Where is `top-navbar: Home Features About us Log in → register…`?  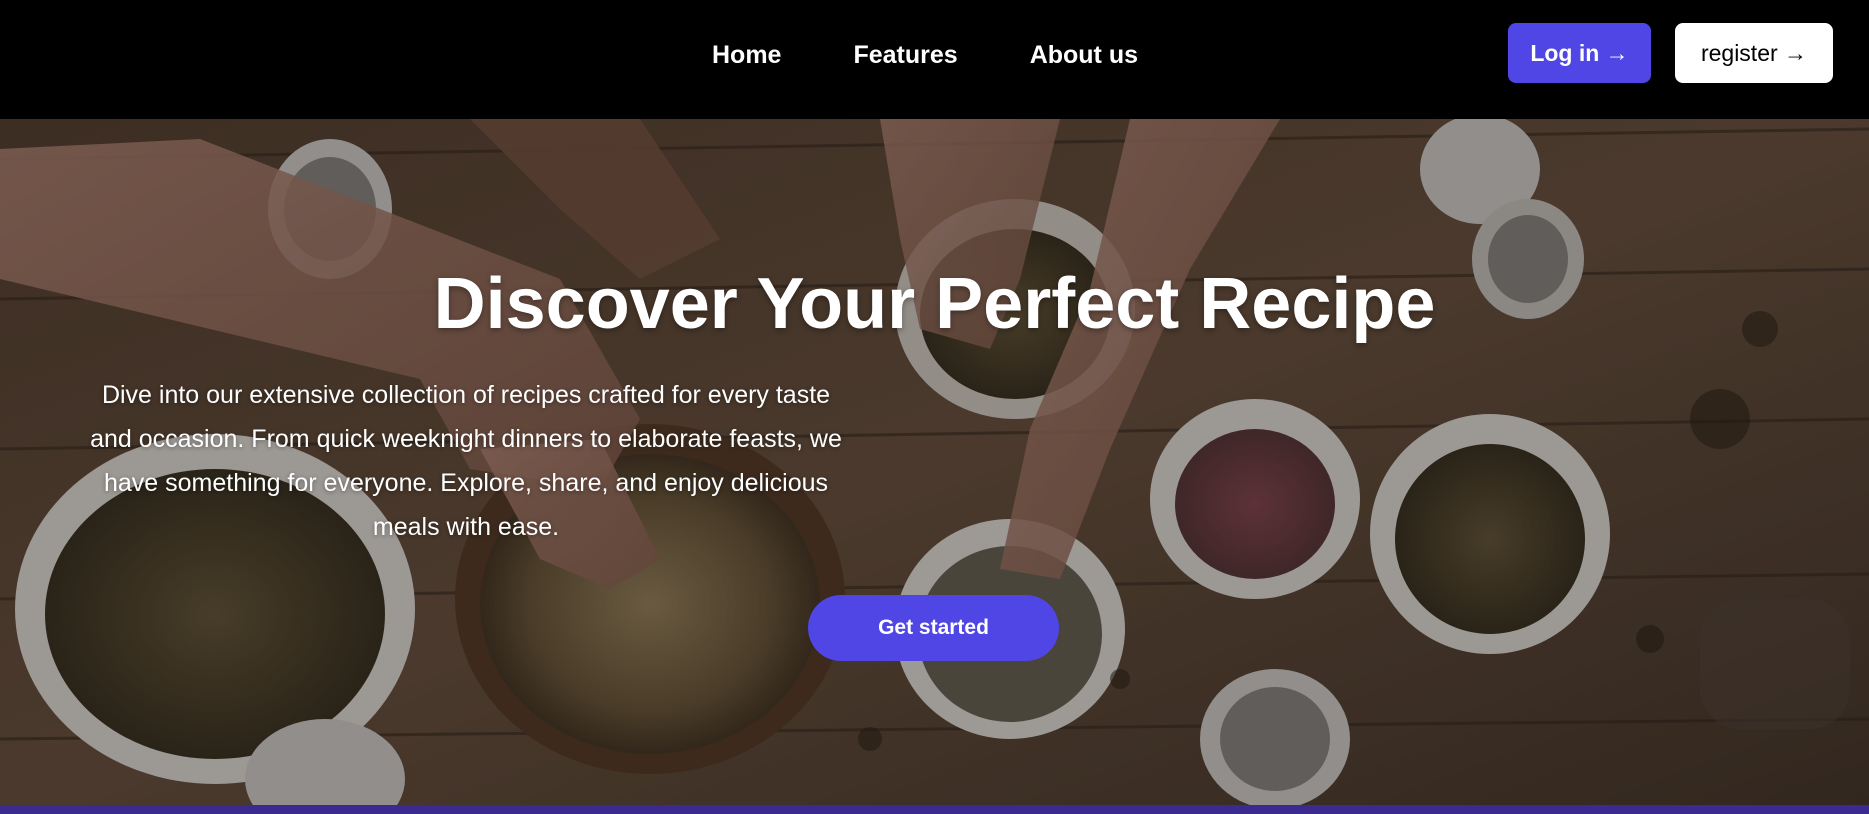 top-navbar: Home Features About us Log in → register… is located at coordinates (934, 59).